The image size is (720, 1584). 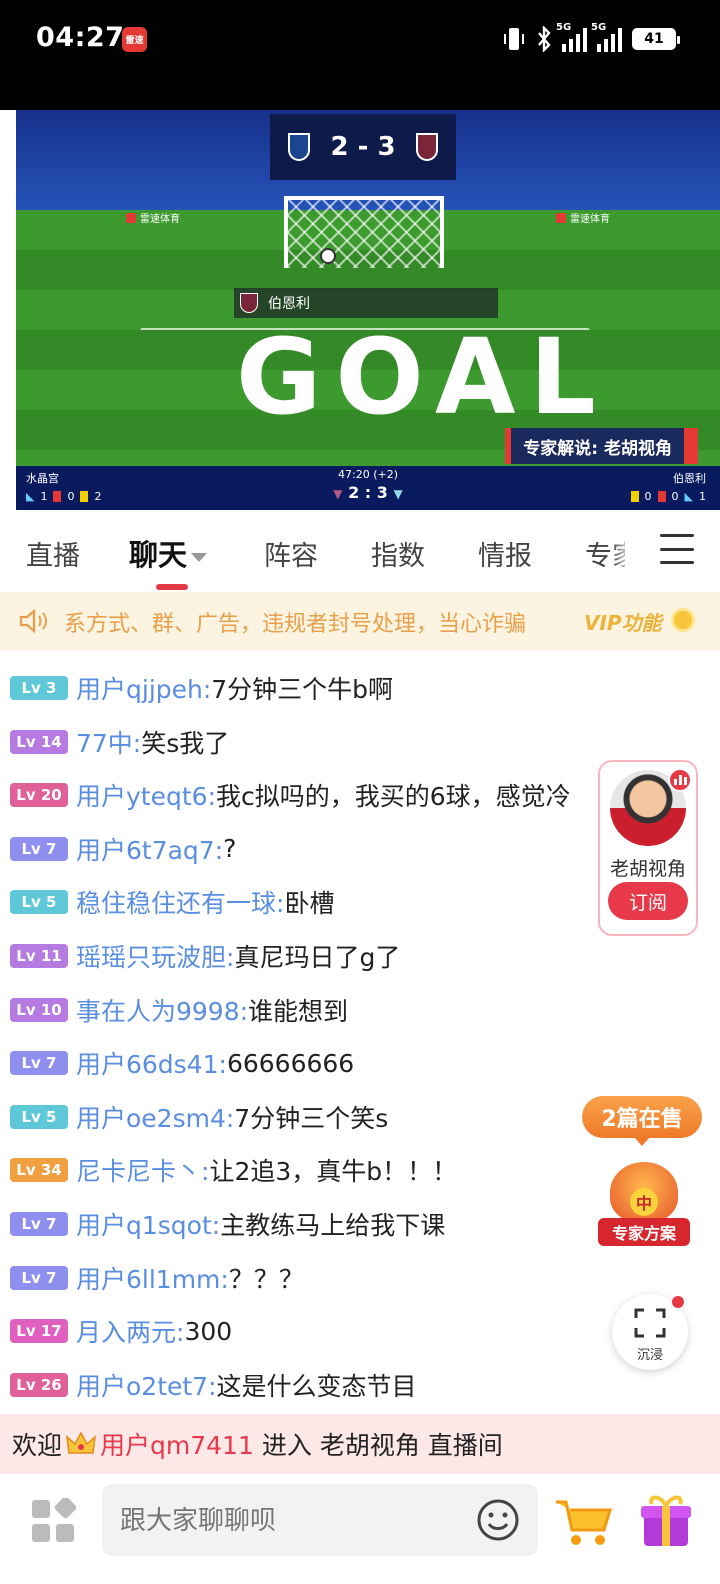 I want to click on board-ad-left: 雷速体育, so click(x=153, y=217).